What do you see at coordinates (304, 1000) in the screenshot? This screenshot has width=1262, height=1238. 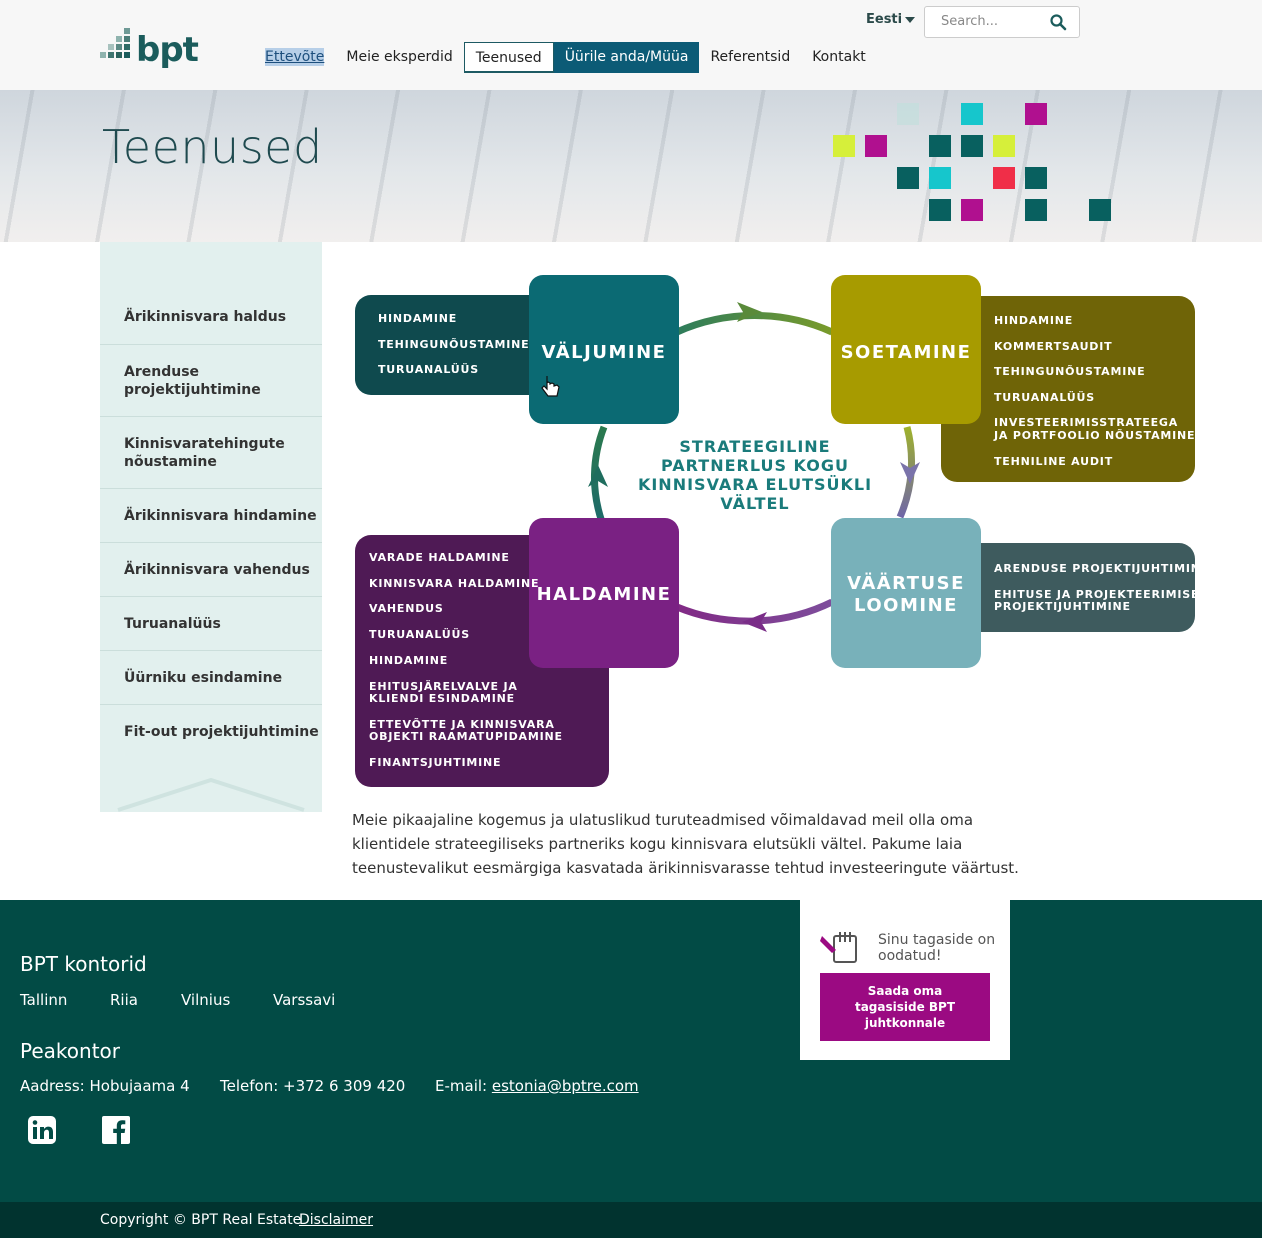 I see `office-link-varssavi: Varssavi` at bounding box center [304, 1000].